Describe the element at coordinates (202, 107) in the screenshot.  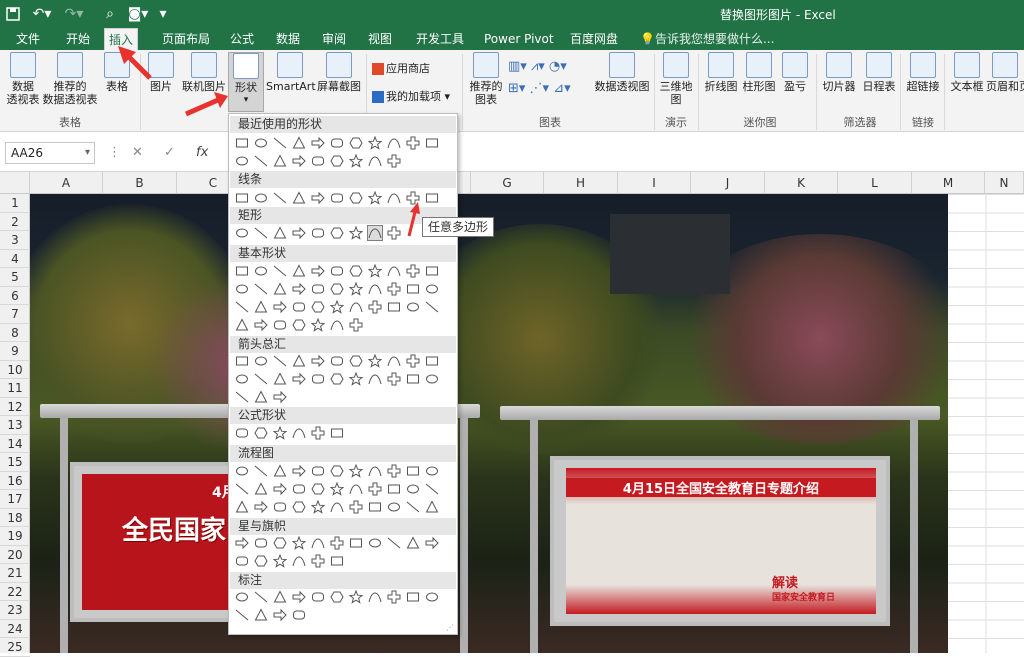
I see `arrow-to-shapes-icon` at that location.